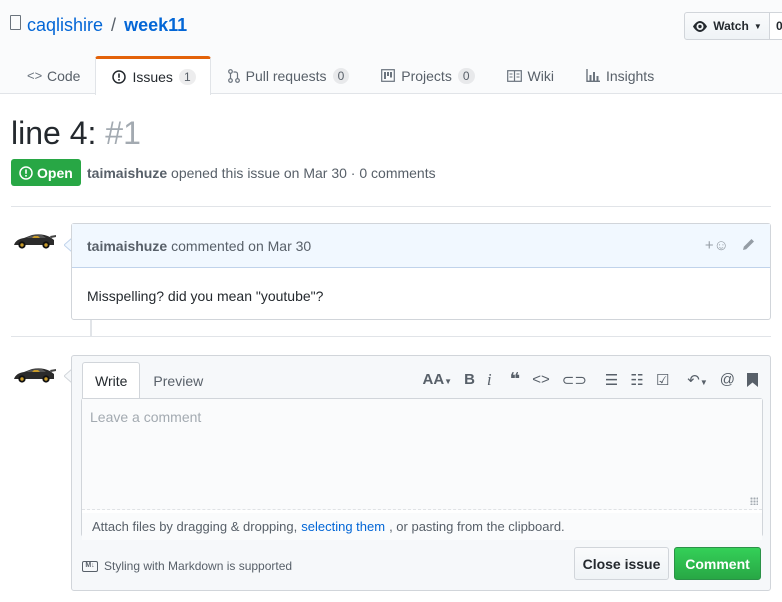 This screenshot has height=602, width=782. I want to click on status-badge: Open, so click(46, 172).